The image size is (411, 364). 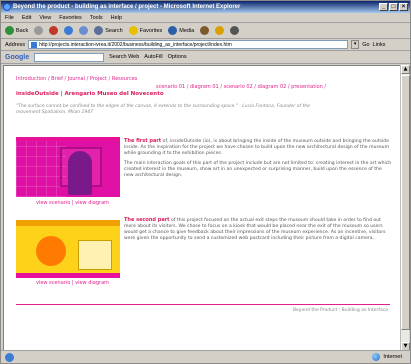 I want to click on close-button: ×, so click(x=403, y=7).